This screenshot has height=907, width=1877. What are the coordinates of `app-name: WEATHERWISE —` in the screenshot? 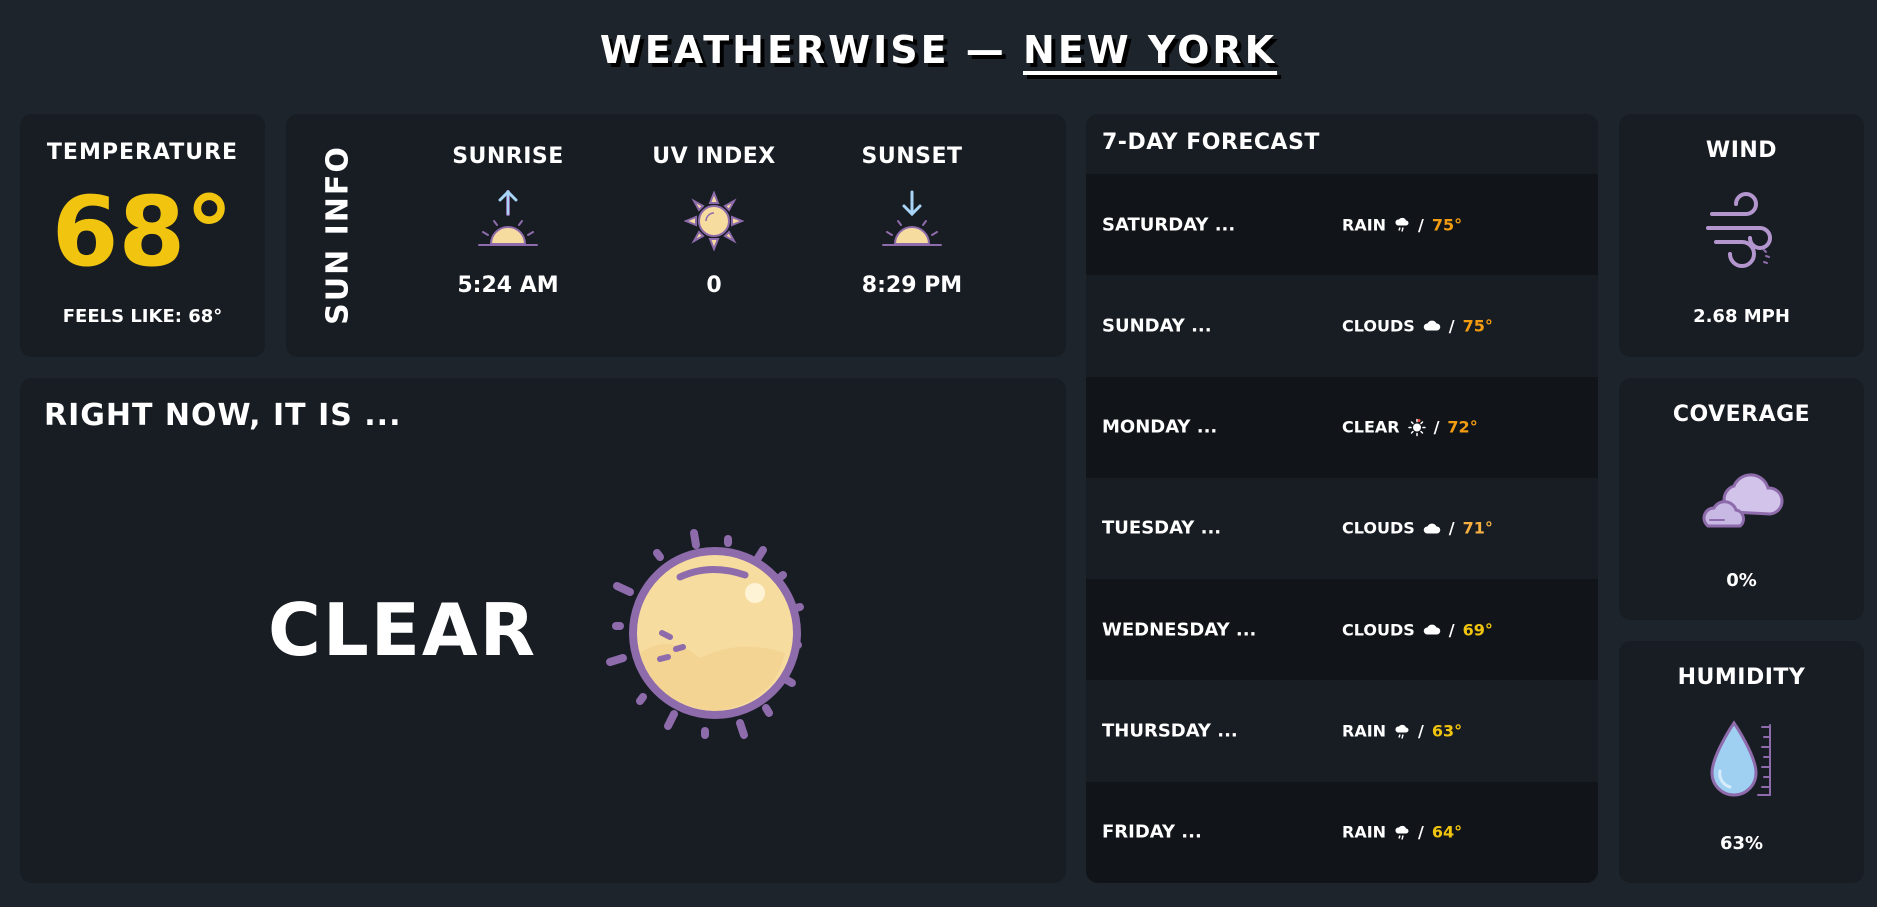 It's located at (803, 50).